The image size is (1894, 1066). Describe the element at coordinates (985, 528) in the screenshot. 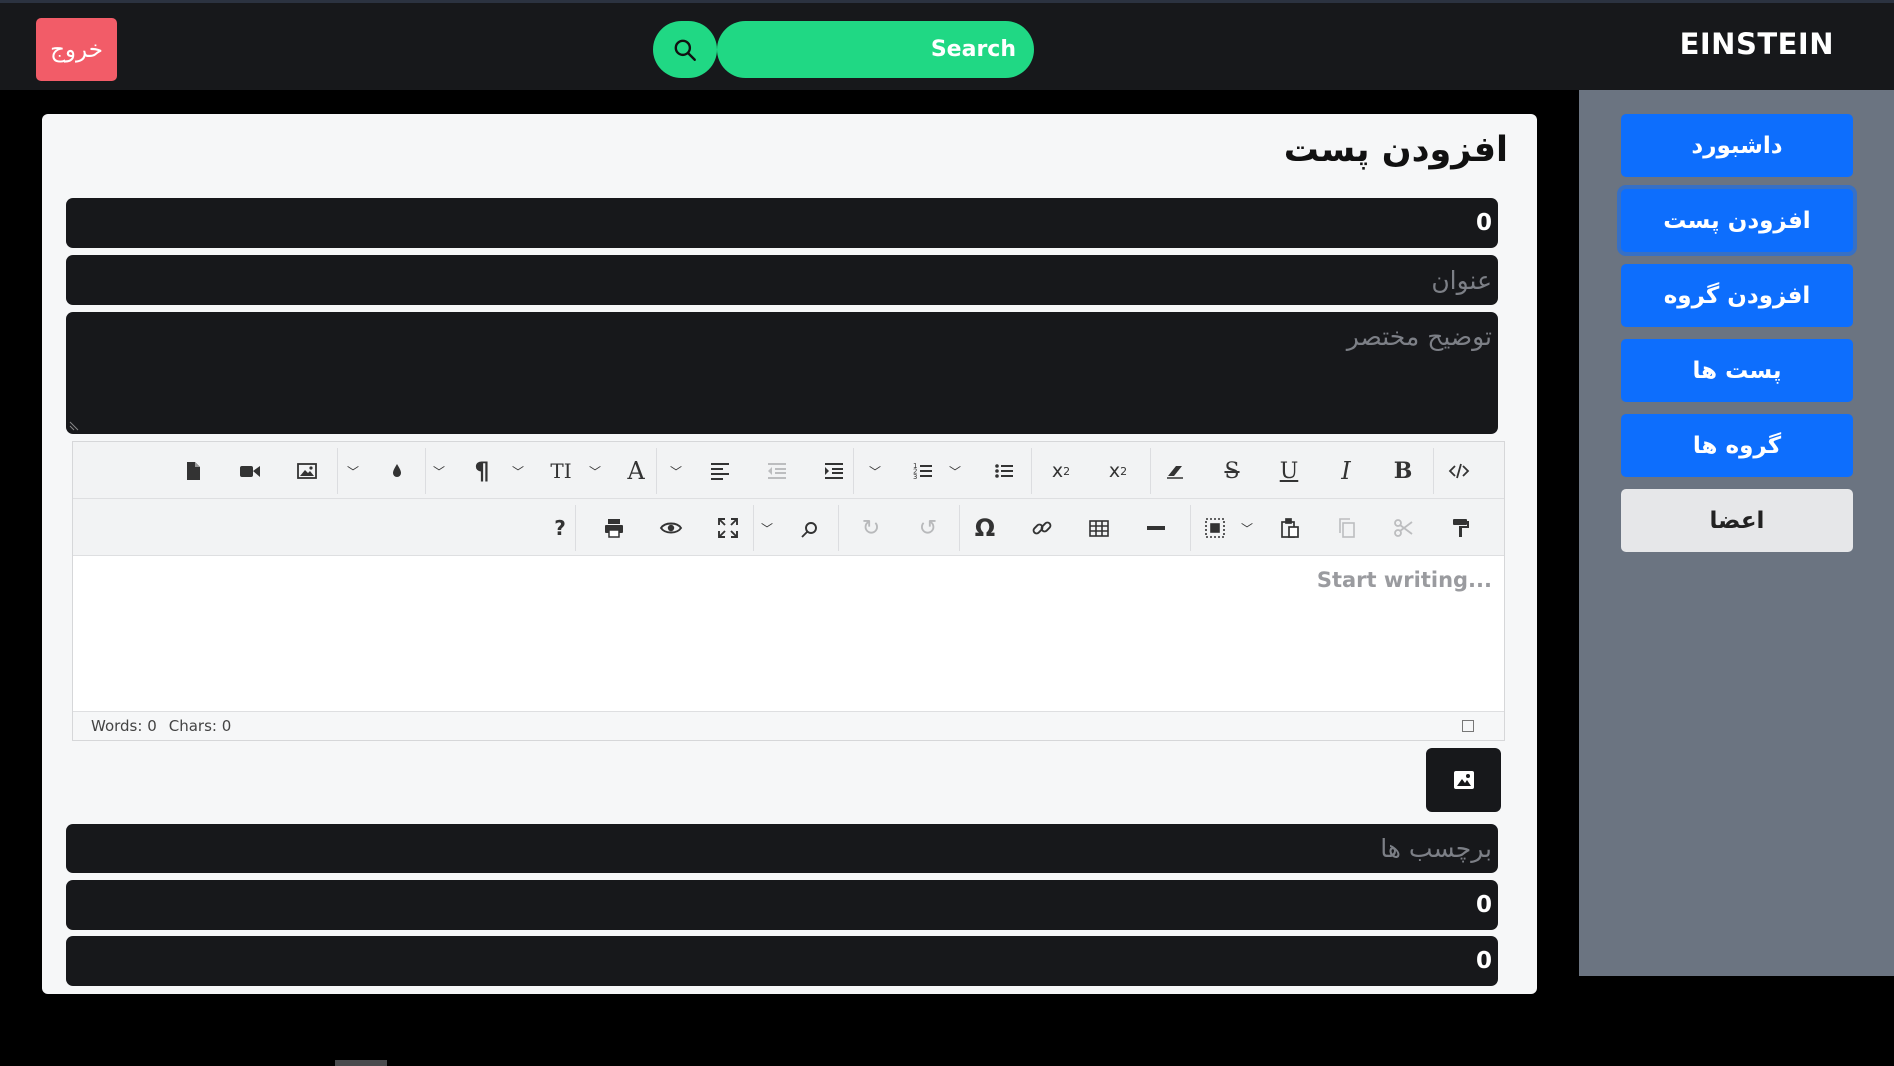

I see `special-char-icon: Ω` at that location.